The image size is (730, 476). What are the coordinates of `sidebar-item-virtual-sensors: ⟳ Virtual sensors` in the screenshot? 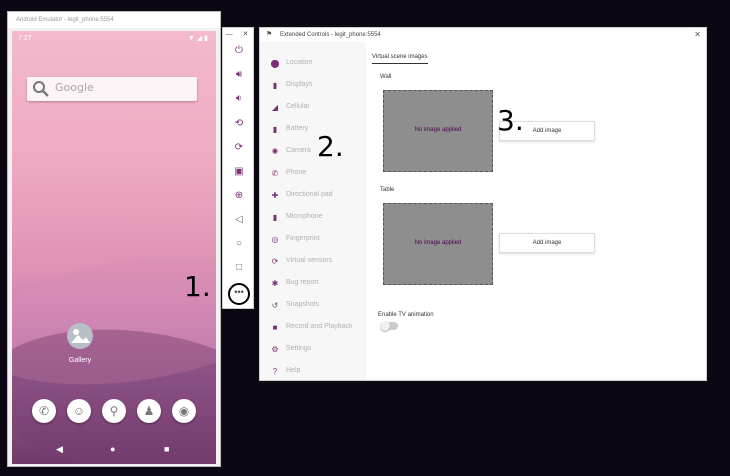 It's located at (313, 262).